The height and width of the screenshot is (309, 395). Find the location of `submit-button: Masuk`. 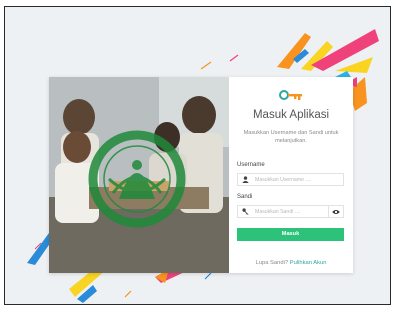

submit-button: Masuk is located at coordinates (290, 234).